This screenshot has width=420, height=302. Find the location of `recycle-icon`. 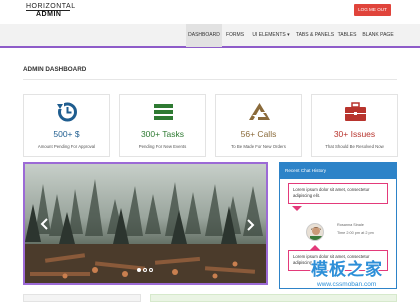

recycle-icon is located at coordinates (258, 112).